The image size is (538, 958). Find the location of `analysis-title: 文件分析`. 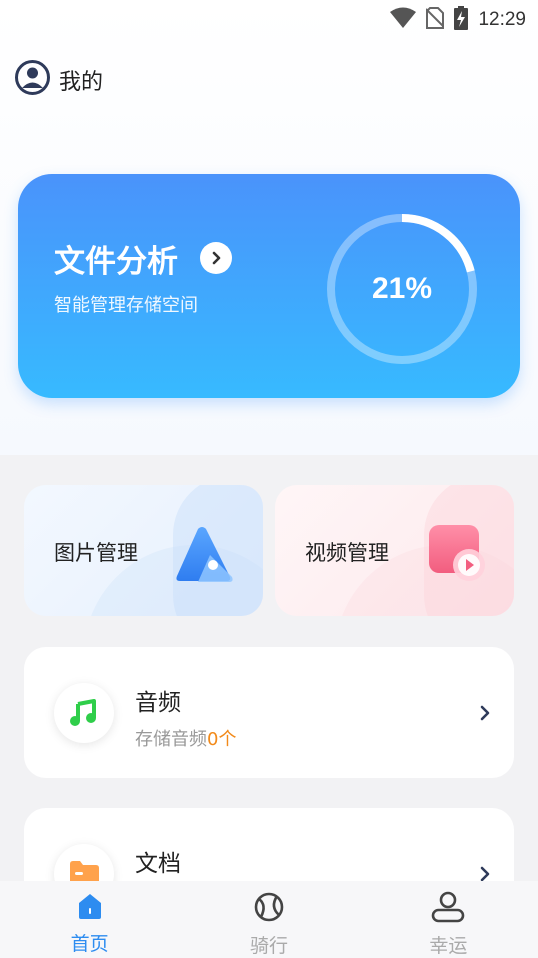

analysis-title: 文件分析 is located at coordinates (116, 262).